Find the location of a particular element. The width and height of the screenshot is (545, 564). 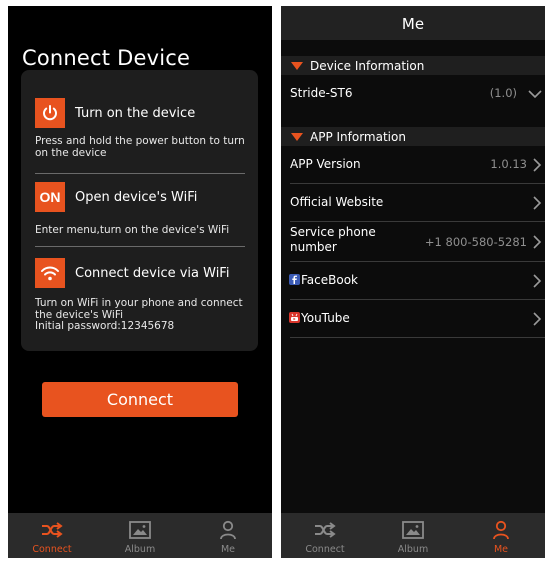

row-label: FaceBook is located at coordinates (323, 280).